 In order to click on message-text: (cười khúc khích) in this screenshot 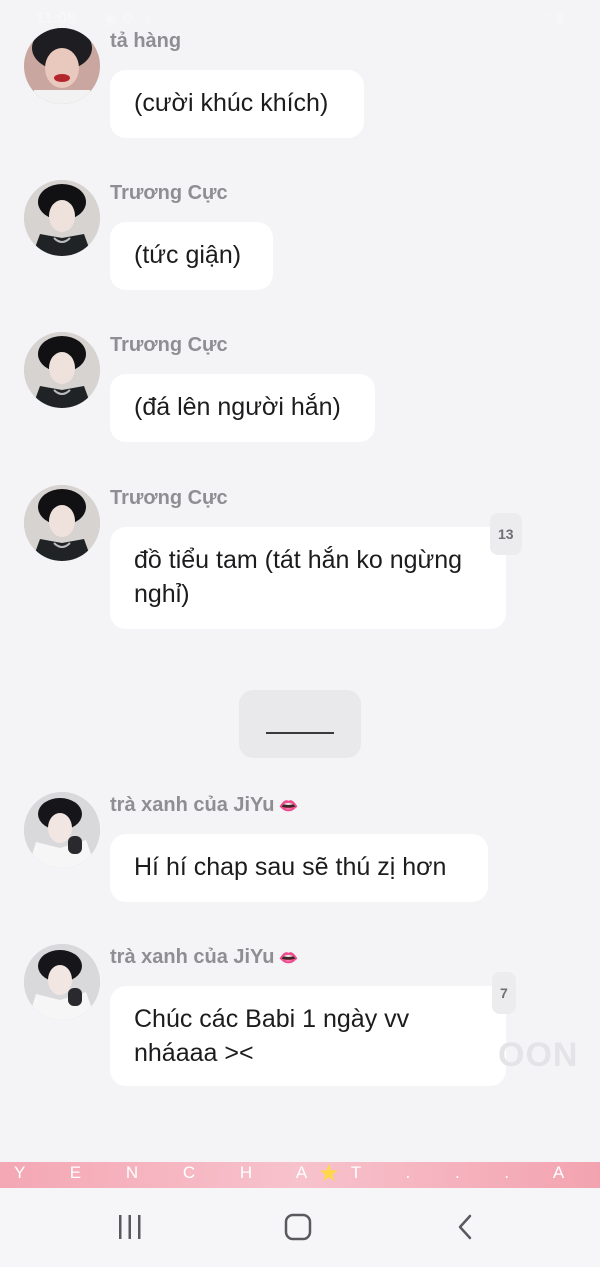, I will do `click(231, 103)`.